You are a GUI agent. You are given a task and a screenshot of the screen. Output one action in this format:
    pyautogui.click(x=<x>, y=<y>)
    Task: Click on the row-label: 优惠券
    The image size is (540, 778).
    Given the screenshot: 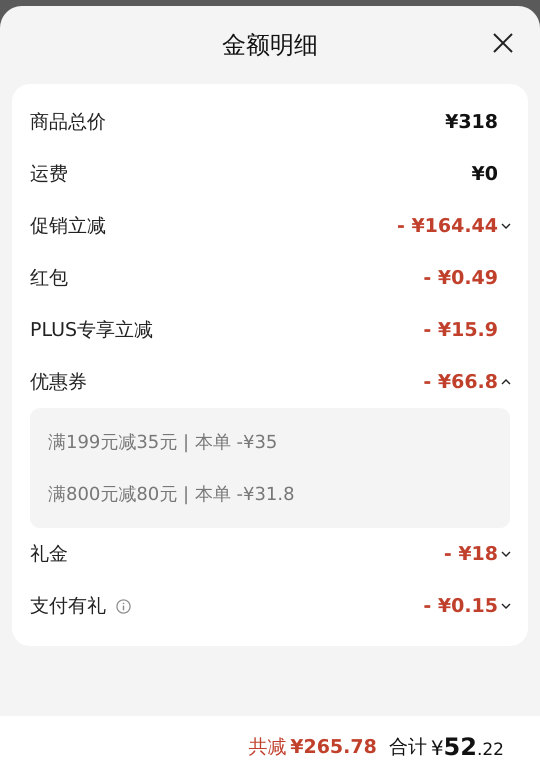 What is the action you would take?
    pyautogui.click(x=58, y=382)
    